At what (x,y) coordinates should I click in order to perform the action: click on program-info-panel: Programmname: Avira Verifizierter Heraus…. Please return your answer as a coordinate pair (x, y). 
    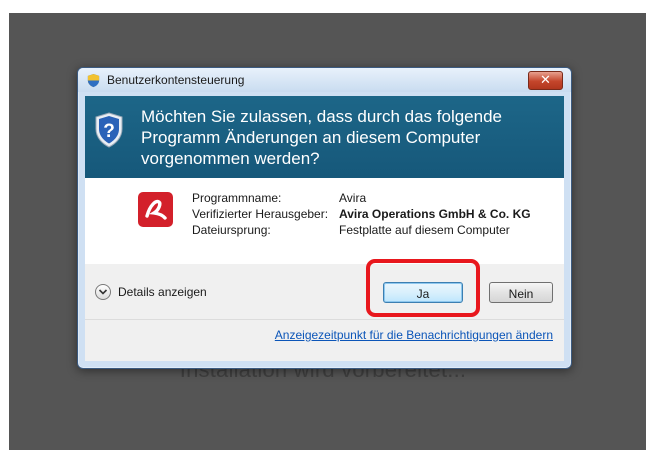
    Looking at the image, I should click on (324, 221).